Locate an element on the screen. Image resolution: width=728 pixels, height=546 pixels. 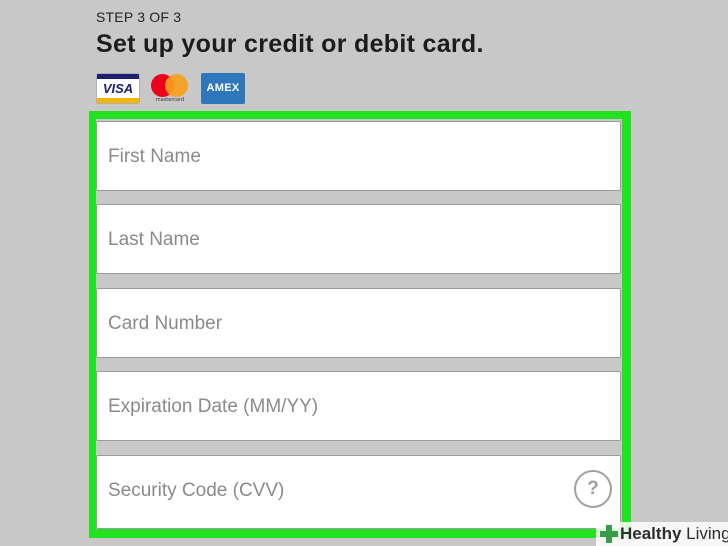
watermark: Healthy Living is located at coordinates (662, 534).